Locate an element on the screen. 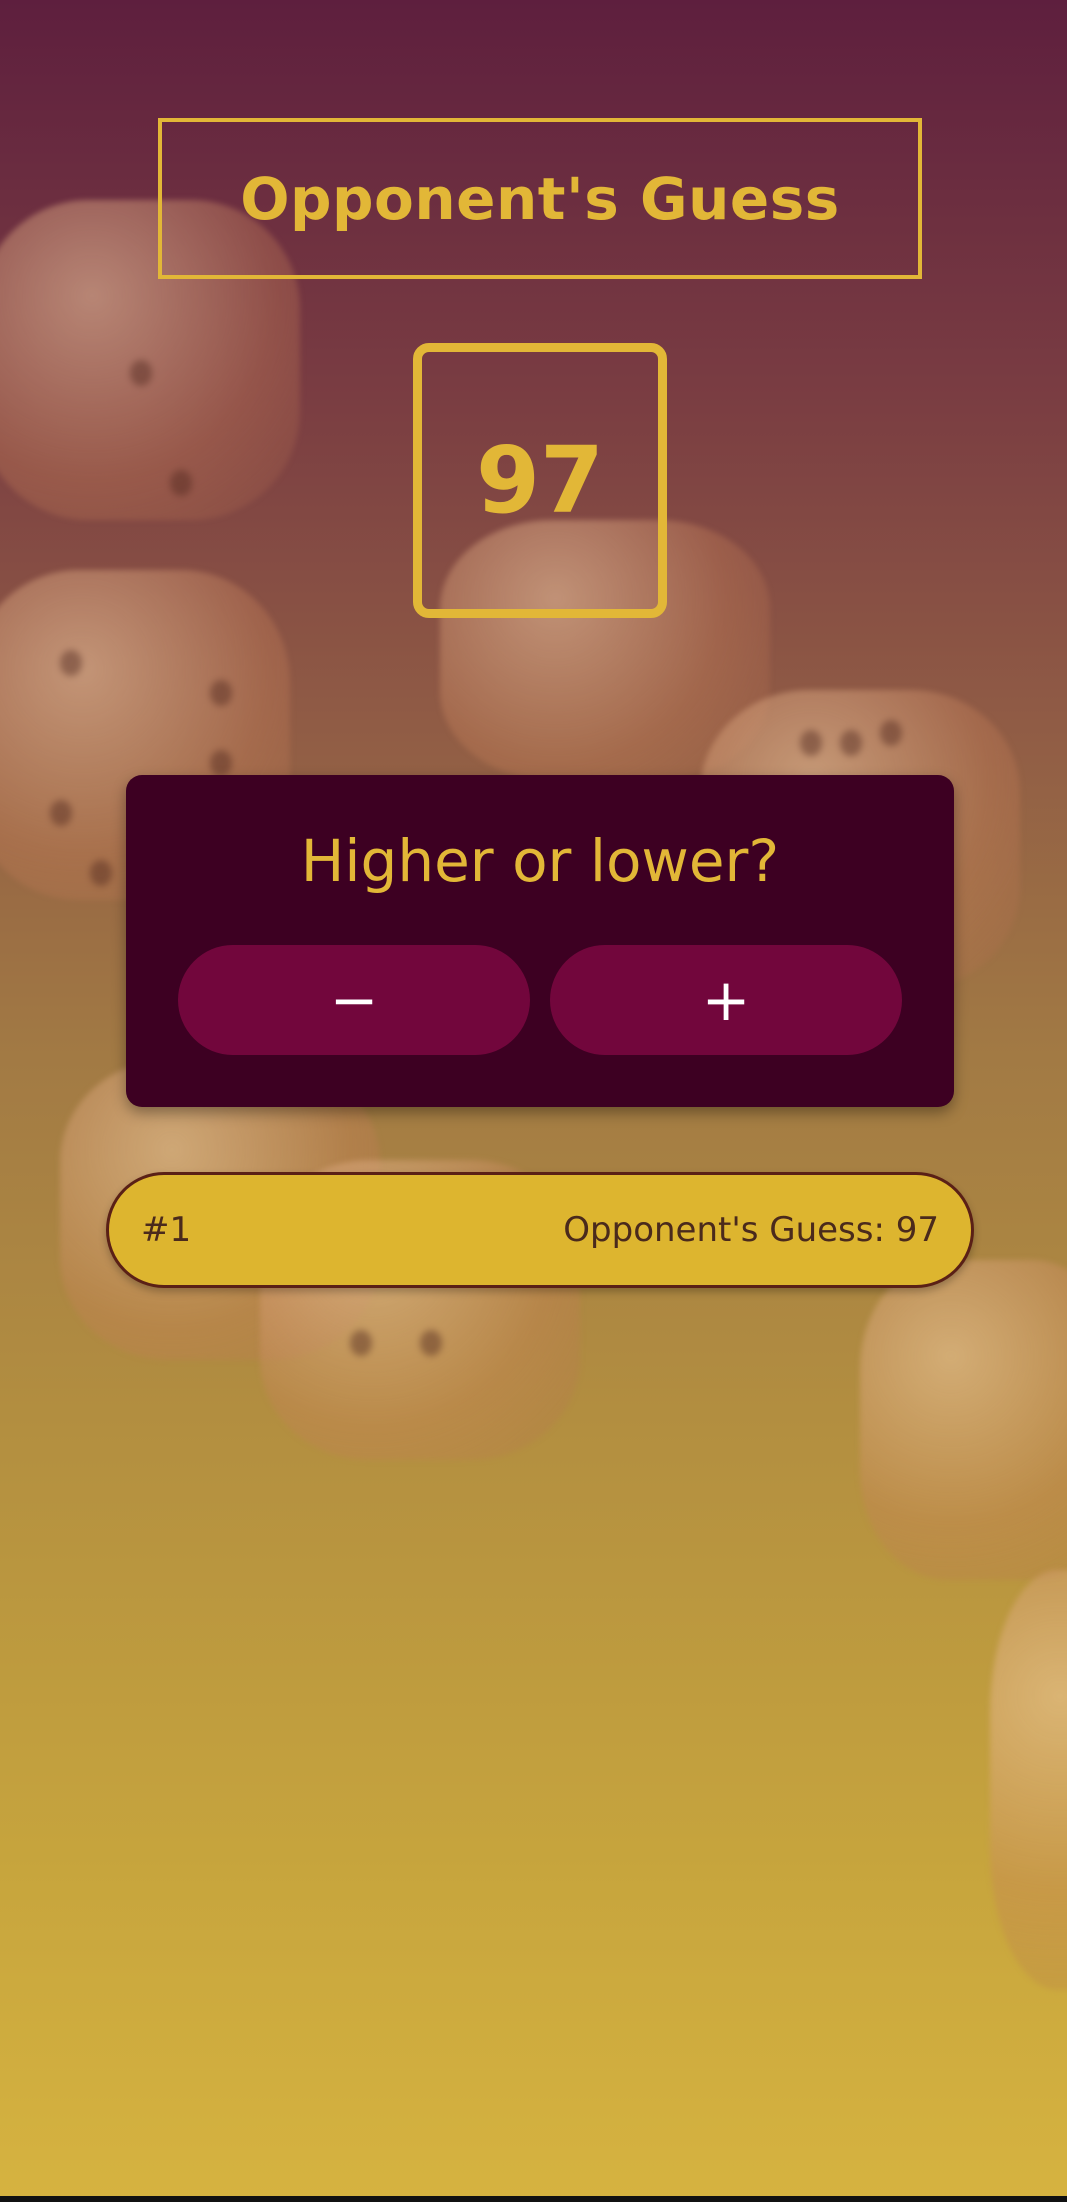 This screenshot has height=2202, width=1067. screen-title-box: Opponent's Guess is located at coordinates (540, 198).